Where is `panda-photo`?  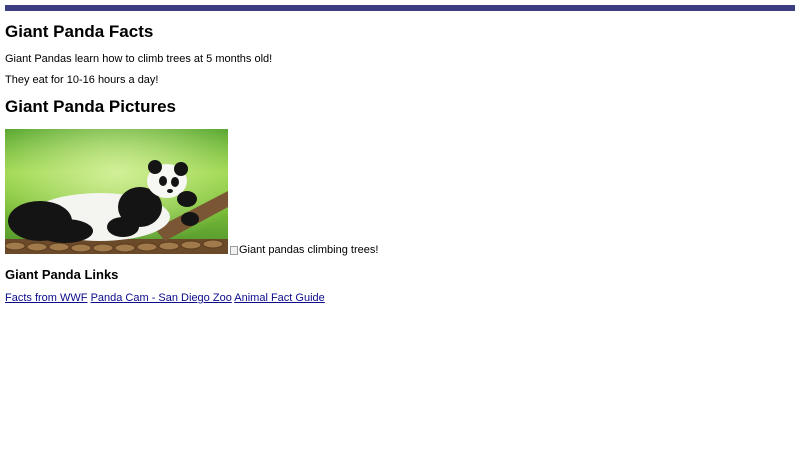
panda-photo is located at coordinates (116, 191).